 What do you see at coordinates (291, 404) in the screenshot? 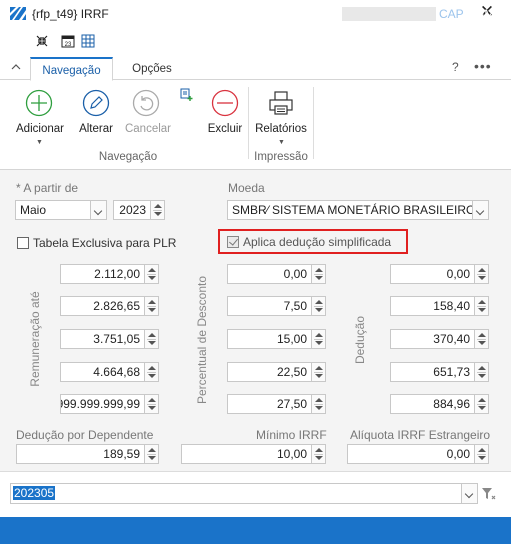
I see `percent-value: 27,50` at bounding box center [291, 404].